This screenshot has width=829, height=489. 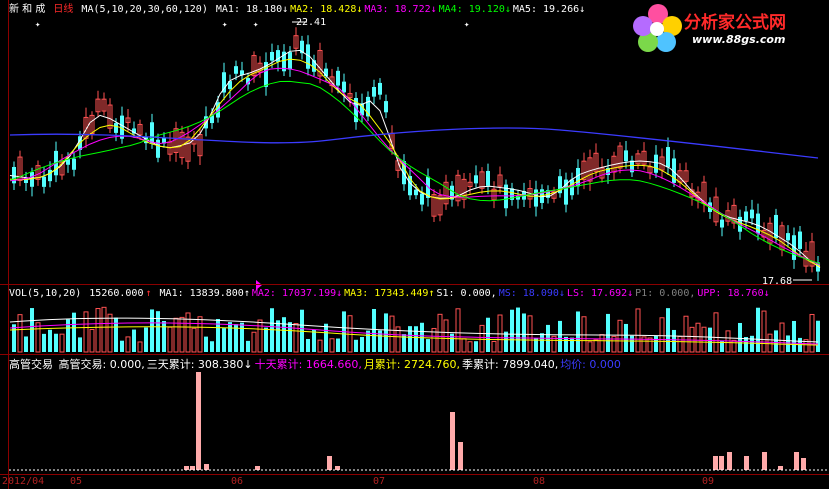 I want to click on period-label: 日线, so click(x=63, y=9).